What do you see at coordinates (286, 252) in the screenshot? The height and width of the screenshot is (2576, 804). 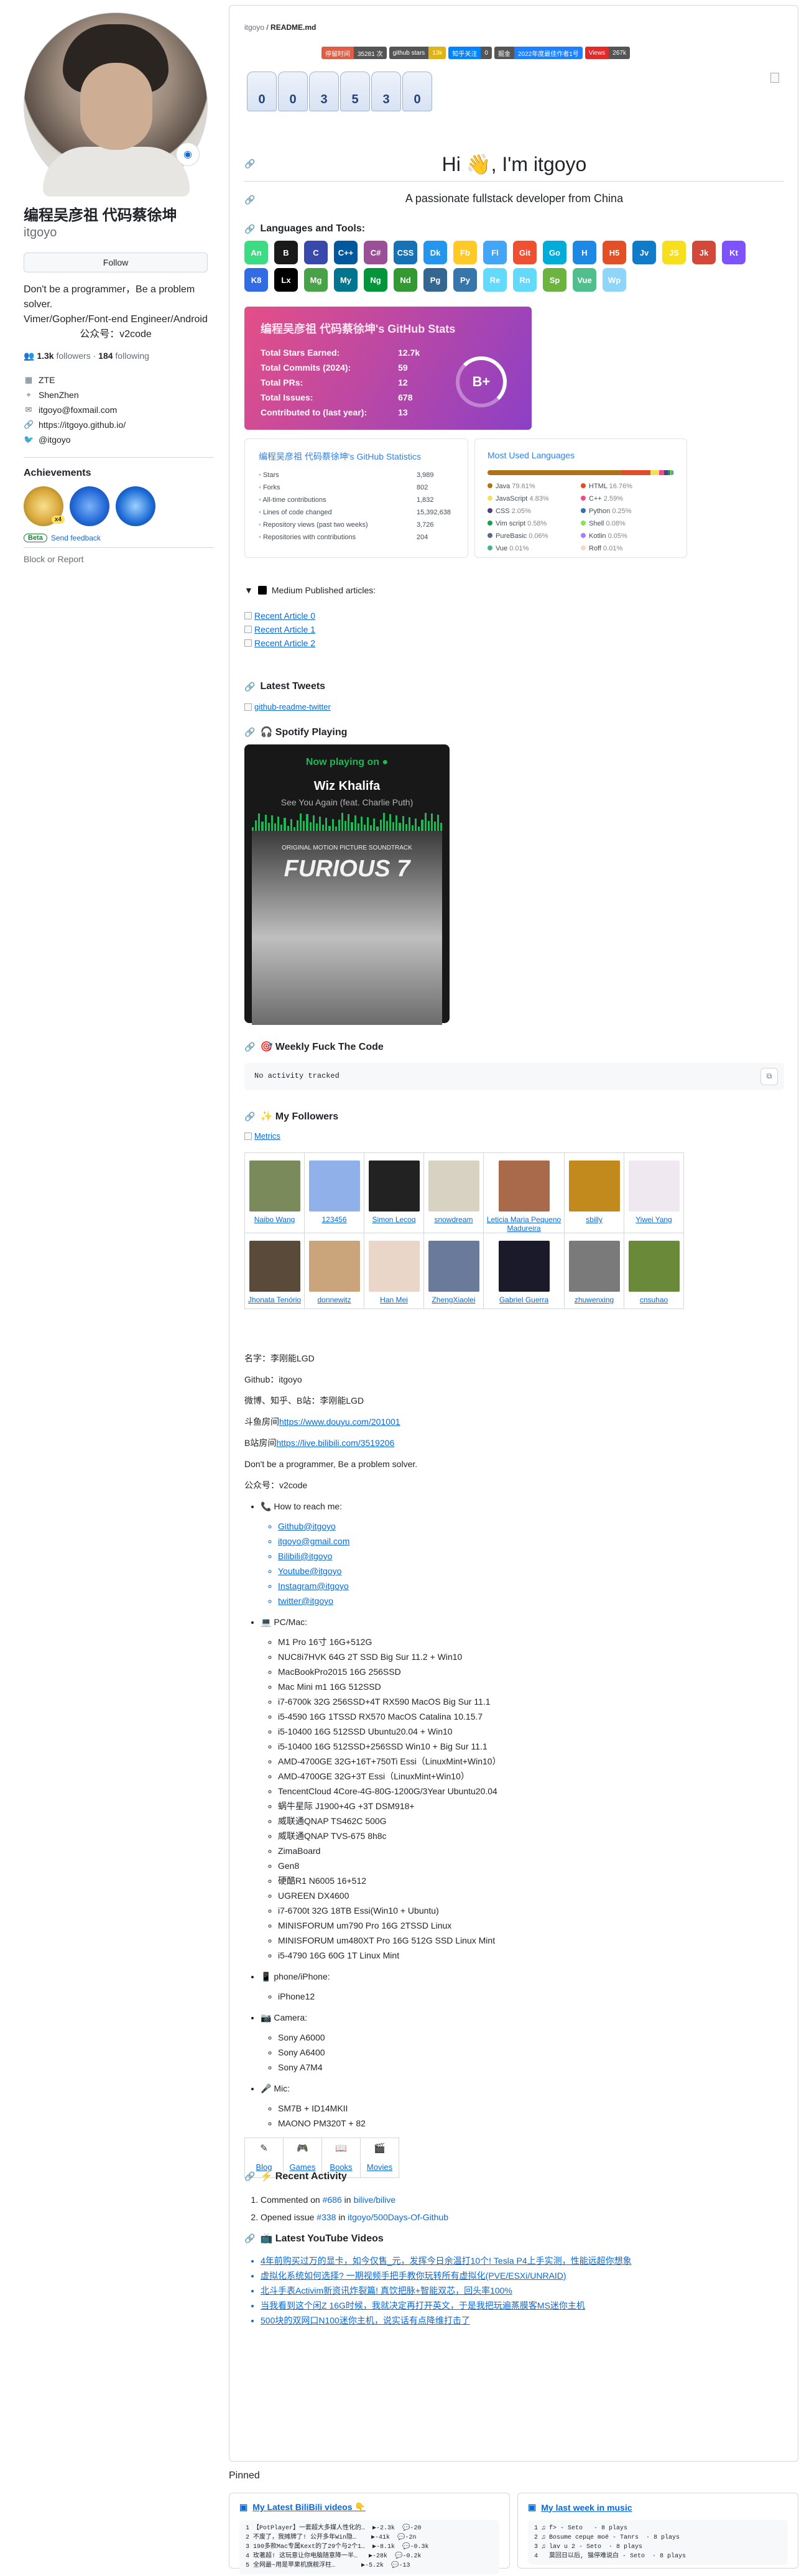 I see `tool-icon: B` at bounding box center [286, 252].